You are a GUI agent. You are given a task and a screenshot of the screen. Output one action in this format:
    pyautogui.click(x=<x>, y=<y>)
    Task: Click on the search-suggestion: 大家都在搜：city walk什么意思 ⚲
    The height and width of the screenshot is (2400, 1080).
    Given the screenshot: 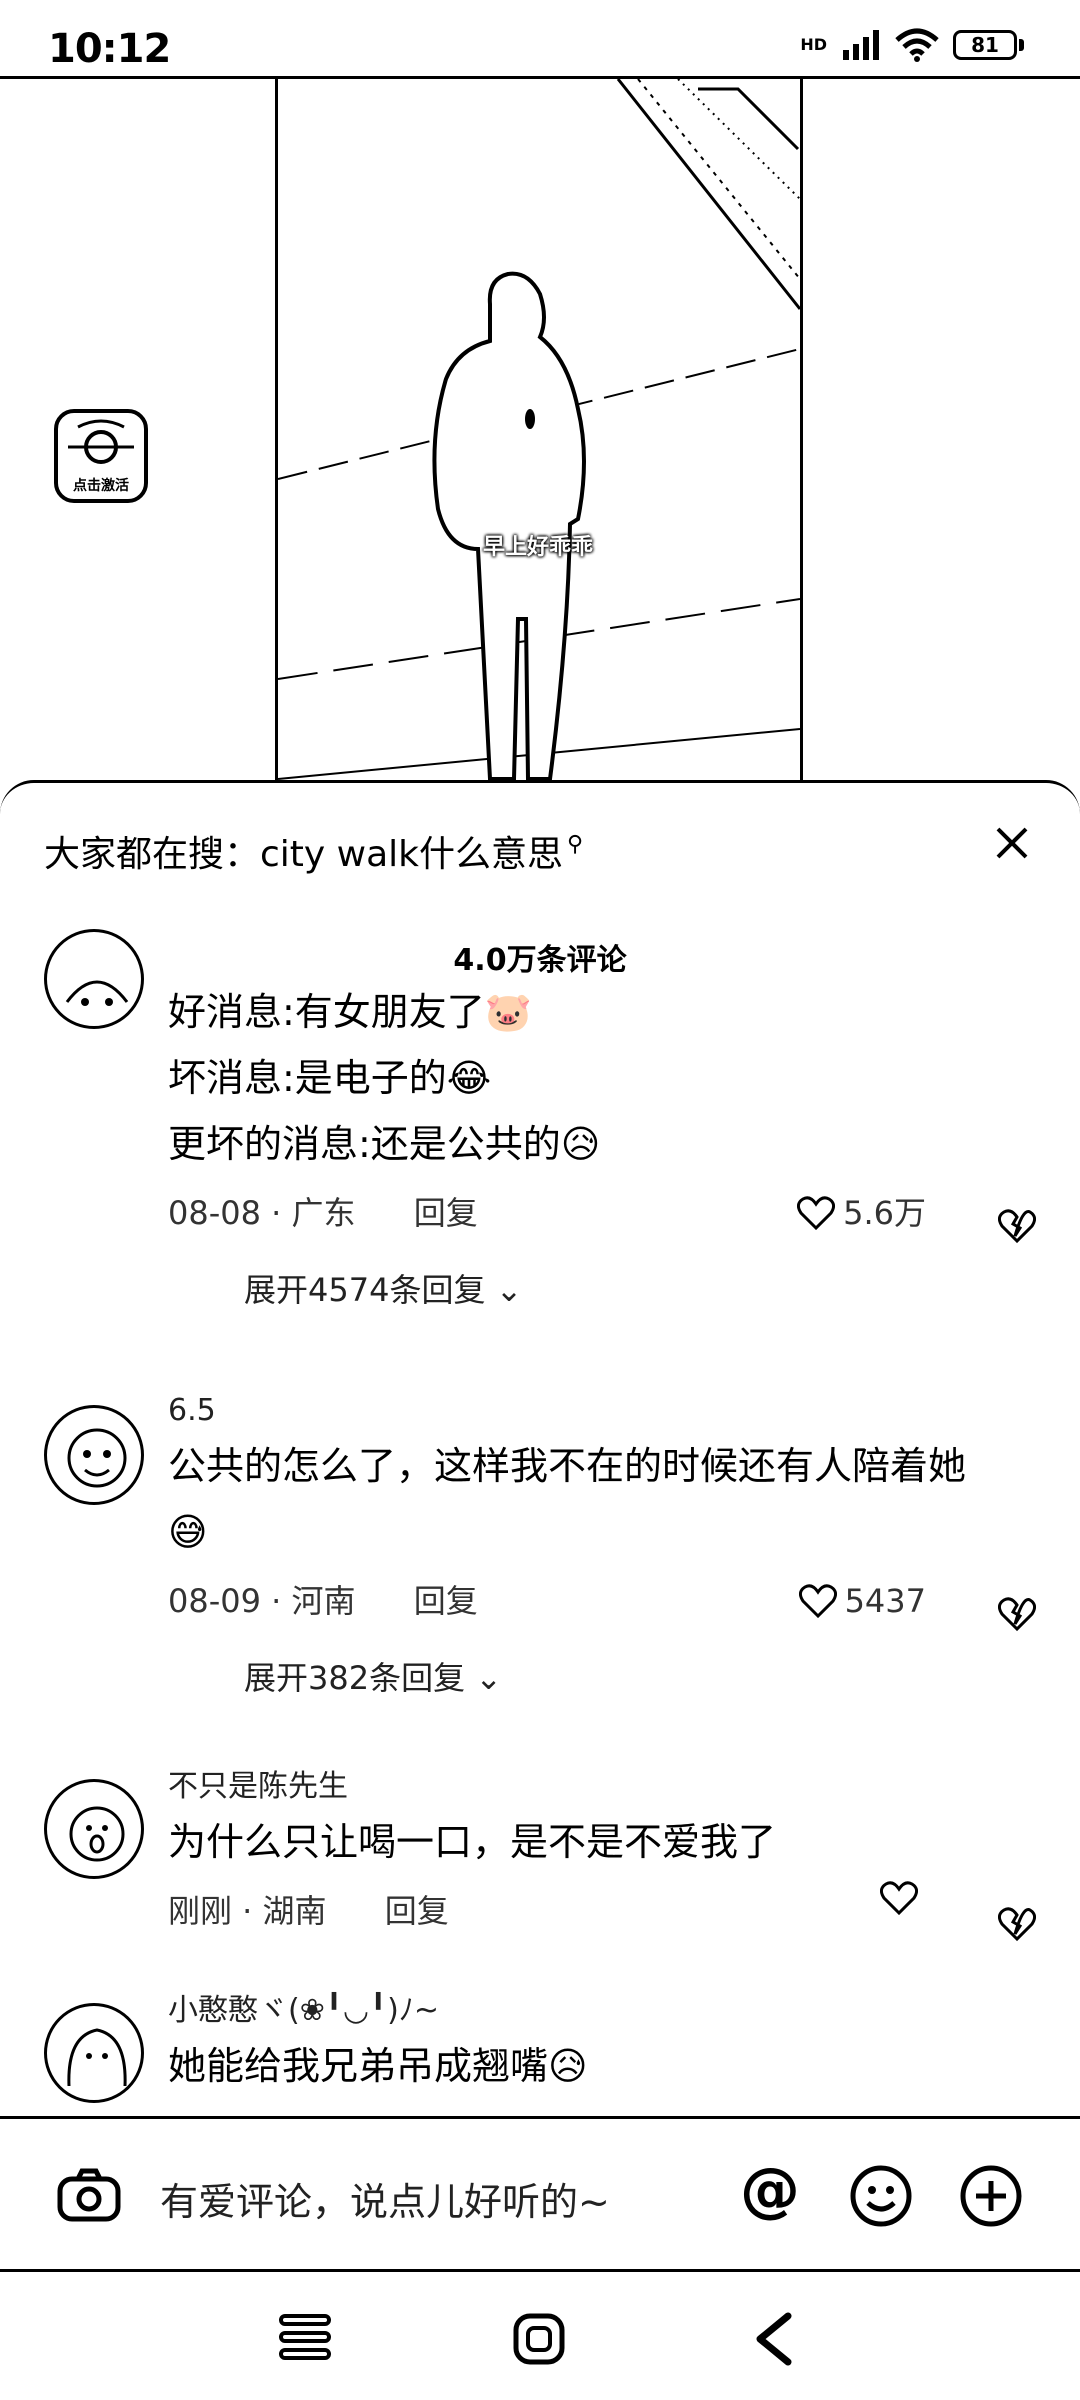 What is the action you would take?
    pyautogui.click(x=313, y=851)
    